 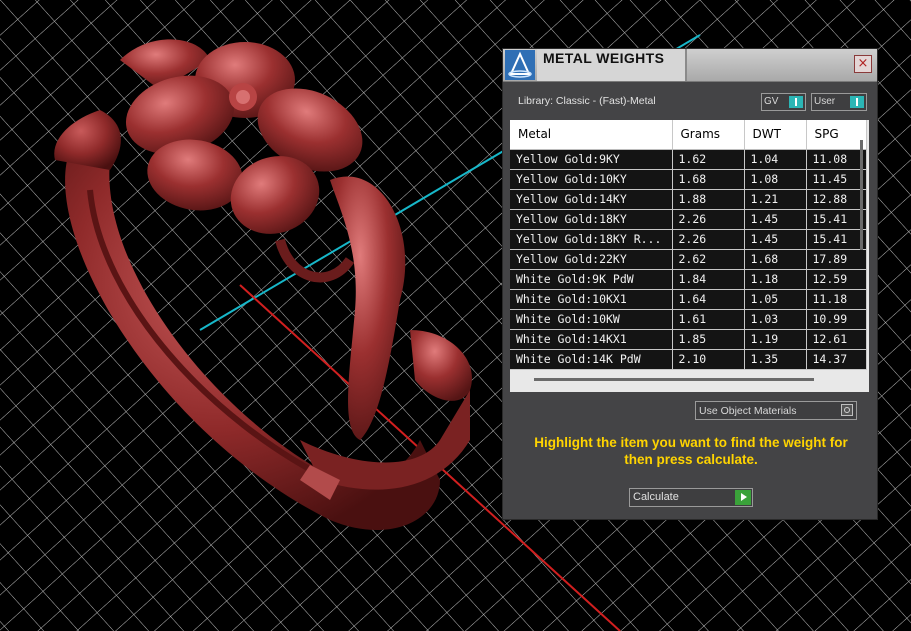 I want to click on calculate-label: Calculate, so click(x=656, y=497).